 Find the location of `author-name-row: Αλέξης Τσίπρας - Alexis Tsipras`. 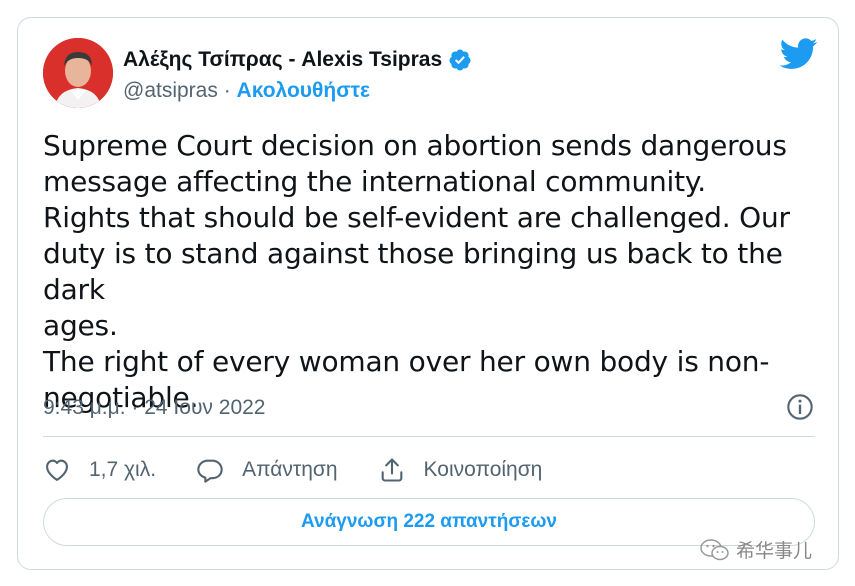

author-name-row: Αλέξης Τσίπρας - Alexis Tsipras is located at coordinates (297, 60).